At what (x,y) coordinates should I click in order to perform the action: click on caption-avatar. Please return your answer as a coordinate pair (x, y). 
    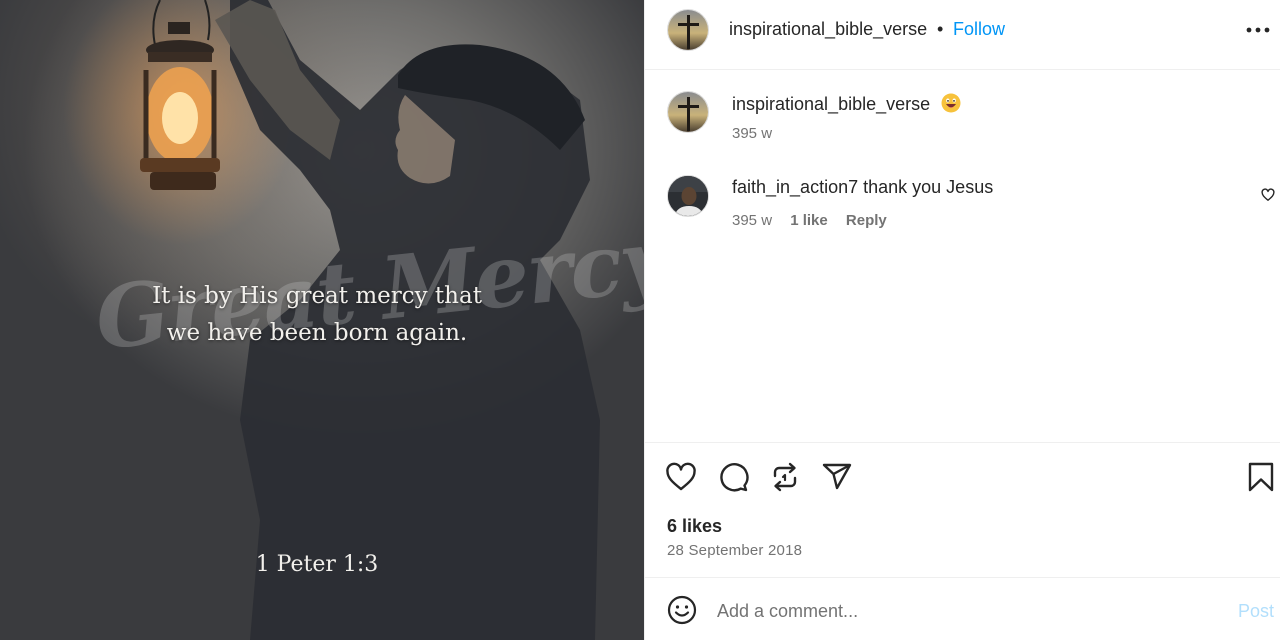
    Looking at the image, I should click on (688, 112).